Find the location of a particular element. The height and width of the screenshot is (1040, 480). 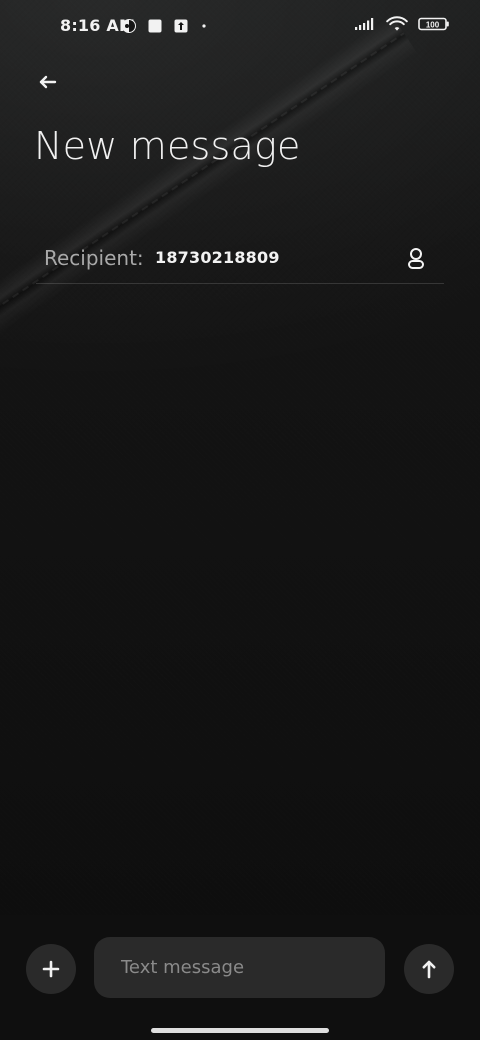

back-button is located at coordinates (48, 82).